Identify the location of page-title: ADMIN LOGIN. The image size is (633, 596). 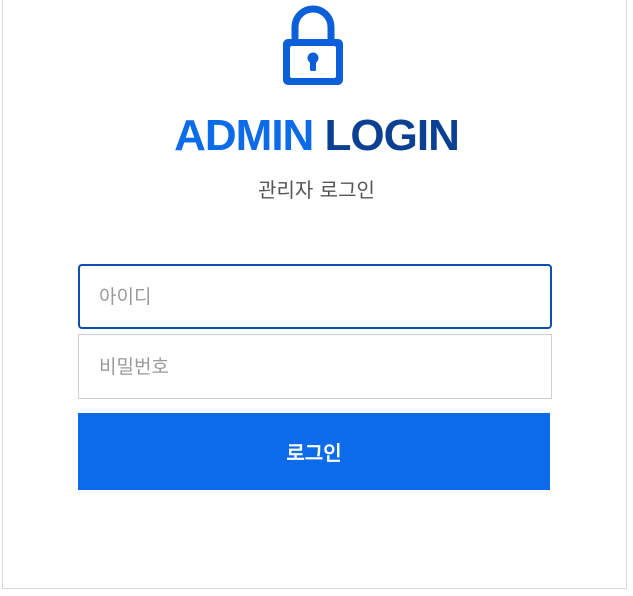
(316, 136).